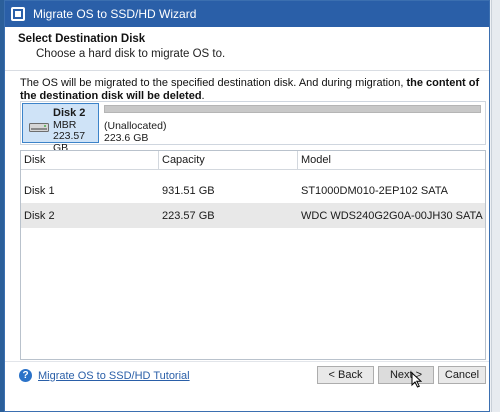 The width and height of the screenshot is (500, 412). Describe the element at coordinates (247, 361) in the screenshot. I see `footer-divider` at that location.